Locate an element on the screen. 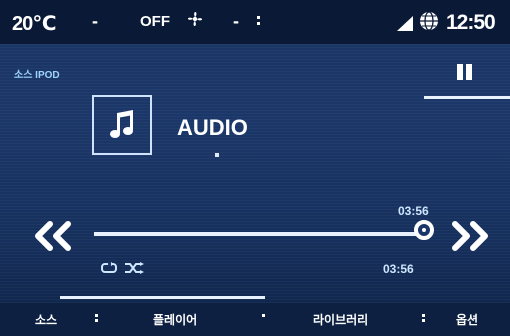  progress-fill is located at coordinates (259, 234).